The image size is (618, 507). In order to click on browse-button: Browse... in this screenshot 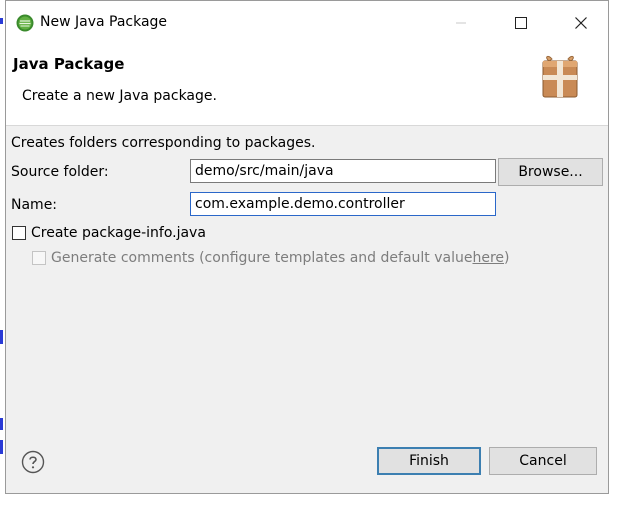, I will do `click(550, 172)`.